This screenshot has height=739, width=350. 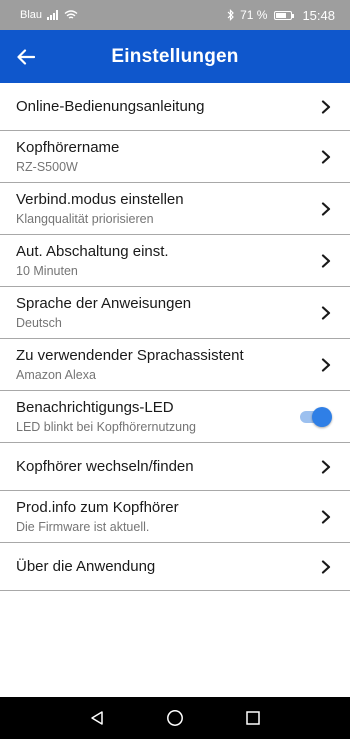 I want to click on battery-icon, so click(x=284, y=15).